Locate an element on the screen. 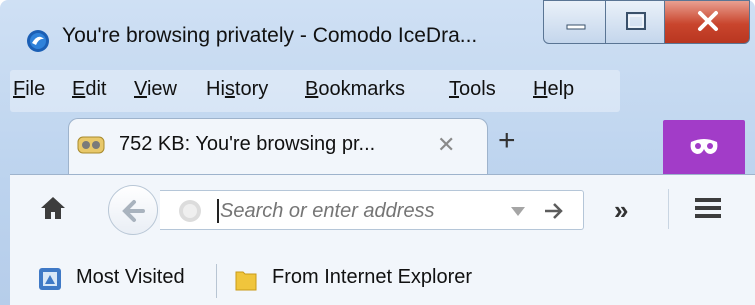  back-button is located at coordinates (133, 210).